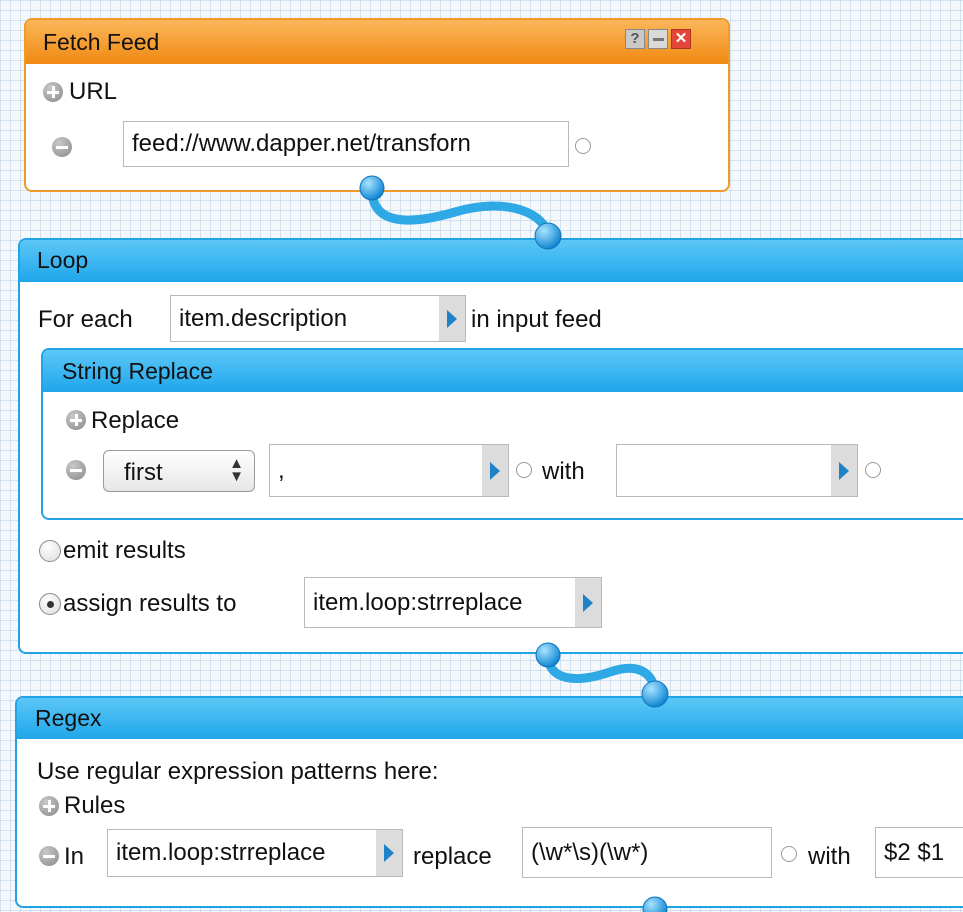 Image resolution: width=963 pixels, height=912 pixels. I want to click on for-each-field: item.description, so click(318, 318).